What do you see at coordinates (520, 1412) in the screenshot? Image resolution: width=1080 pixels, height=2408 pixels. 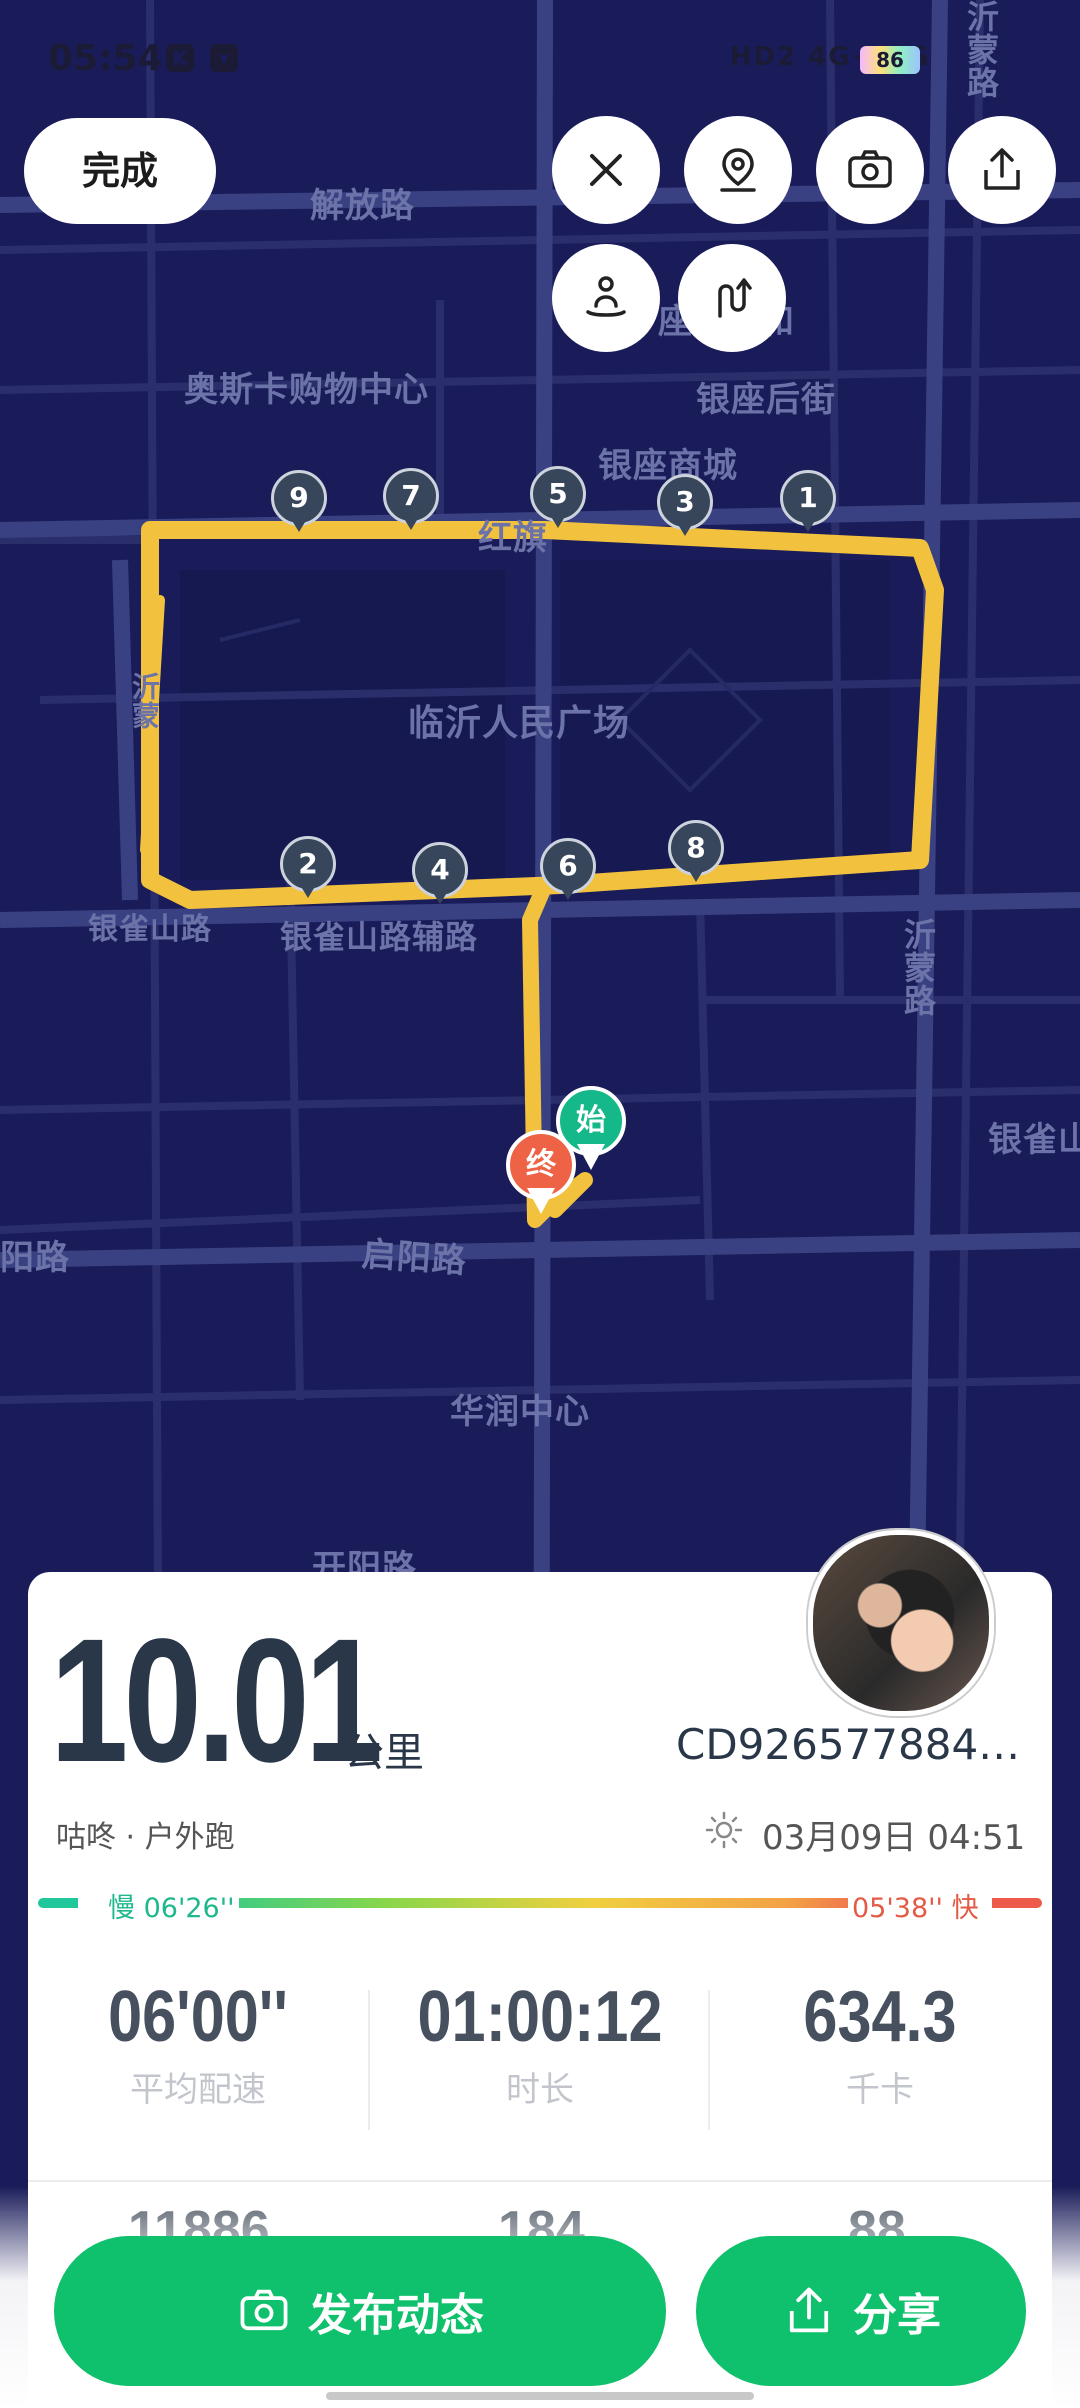 I see `map-label-huarun: 华润中心` at bounding box center [520, 1412].